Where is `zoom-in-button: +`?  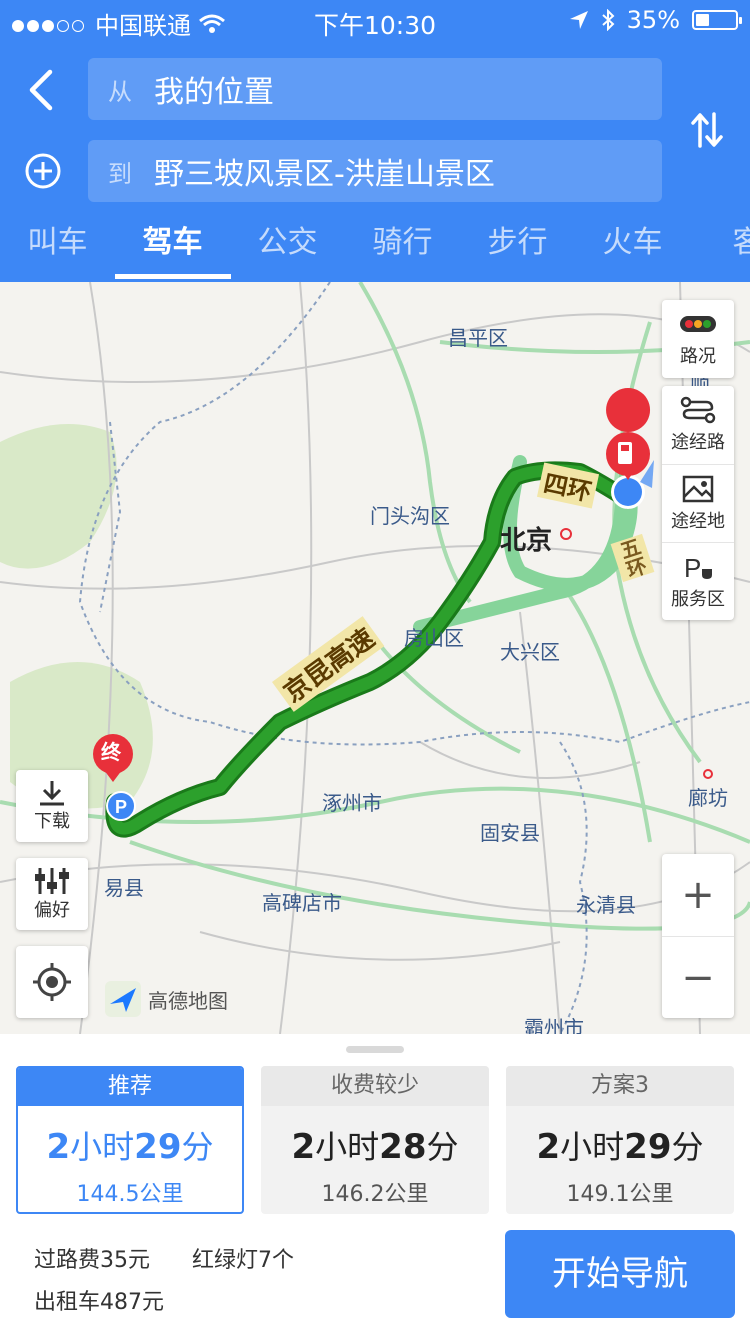 zoom-in-button: + is located at coordinates (698, 895).